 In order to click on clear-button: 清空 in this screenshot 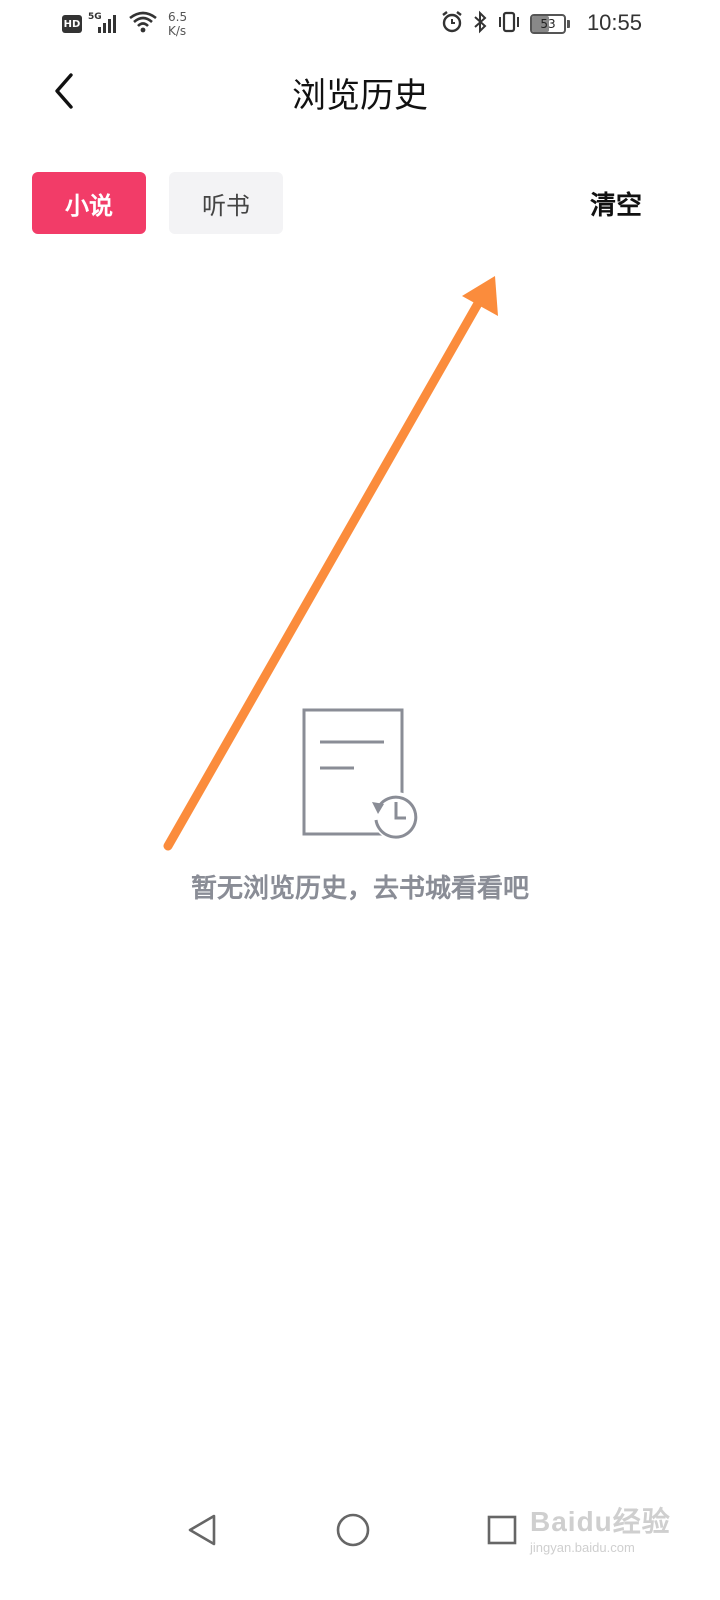, I will do `click(616, 203)`.